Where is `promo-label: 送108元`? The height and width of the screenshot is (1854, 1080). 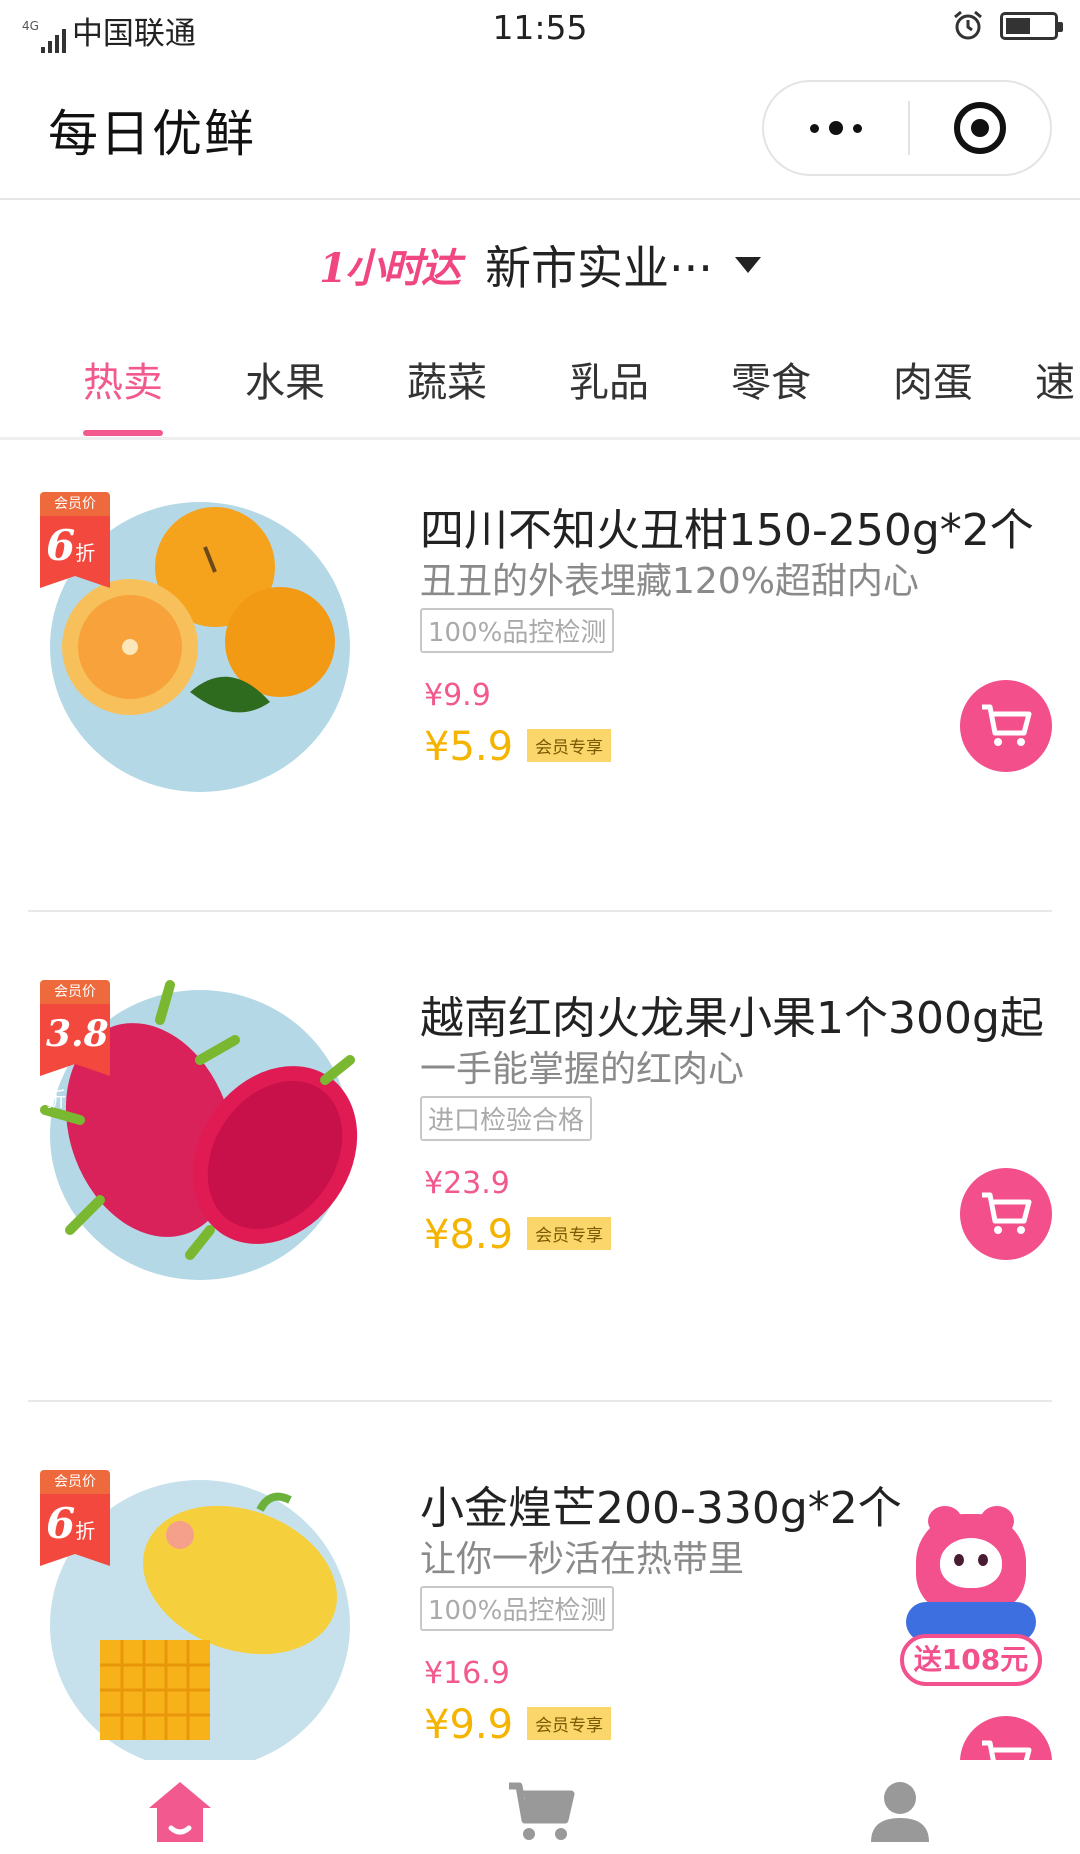
promo-label: 送108元 is located at coordinates (971, 1660).